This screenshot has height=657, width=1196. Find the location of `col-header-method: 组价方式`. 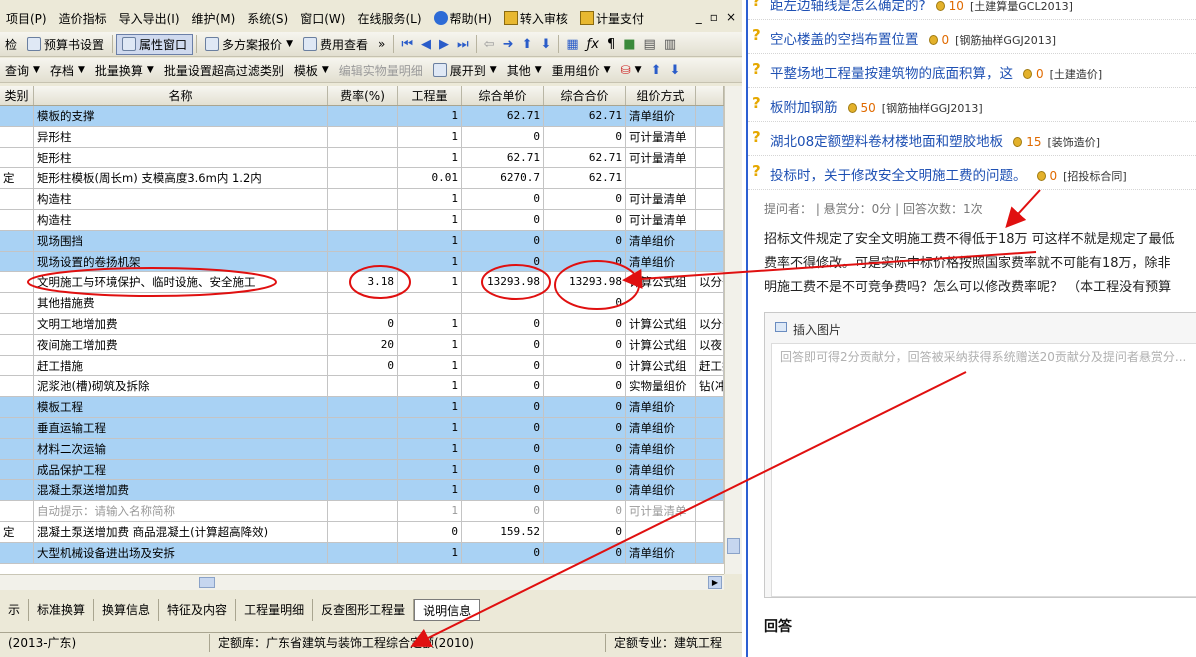

col-header-method: 组价方式 is located at coordinates (661, 95).